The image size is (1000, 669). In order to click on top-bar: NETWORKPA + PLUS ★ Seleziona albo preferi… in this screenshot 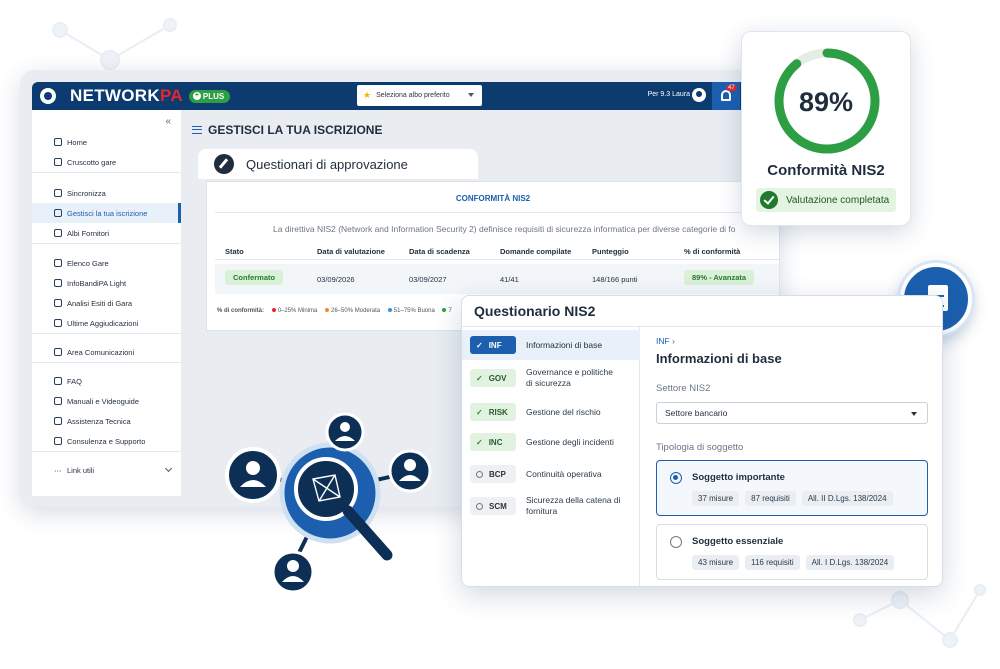, I will do `click(406, 96)`.